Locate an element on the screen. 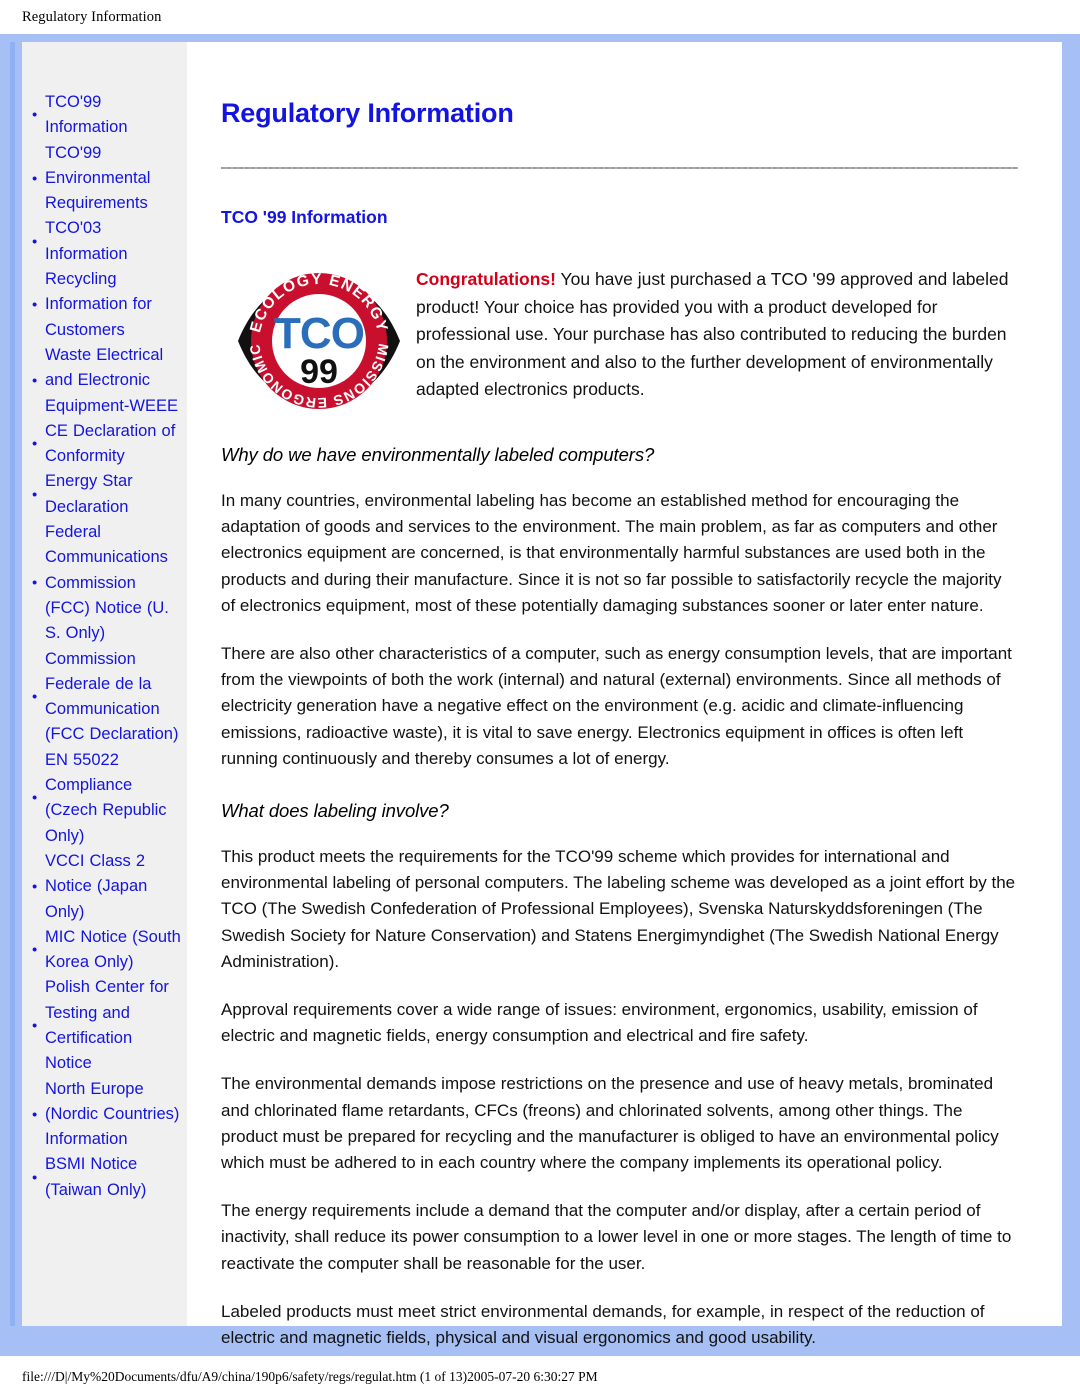 Image resolution: width=1080 pixels, height=1397 pixels. sidebar-item-bsmi-notice: BSMI Notice (Taiwan Only) is located at coordinates (105, 1177).